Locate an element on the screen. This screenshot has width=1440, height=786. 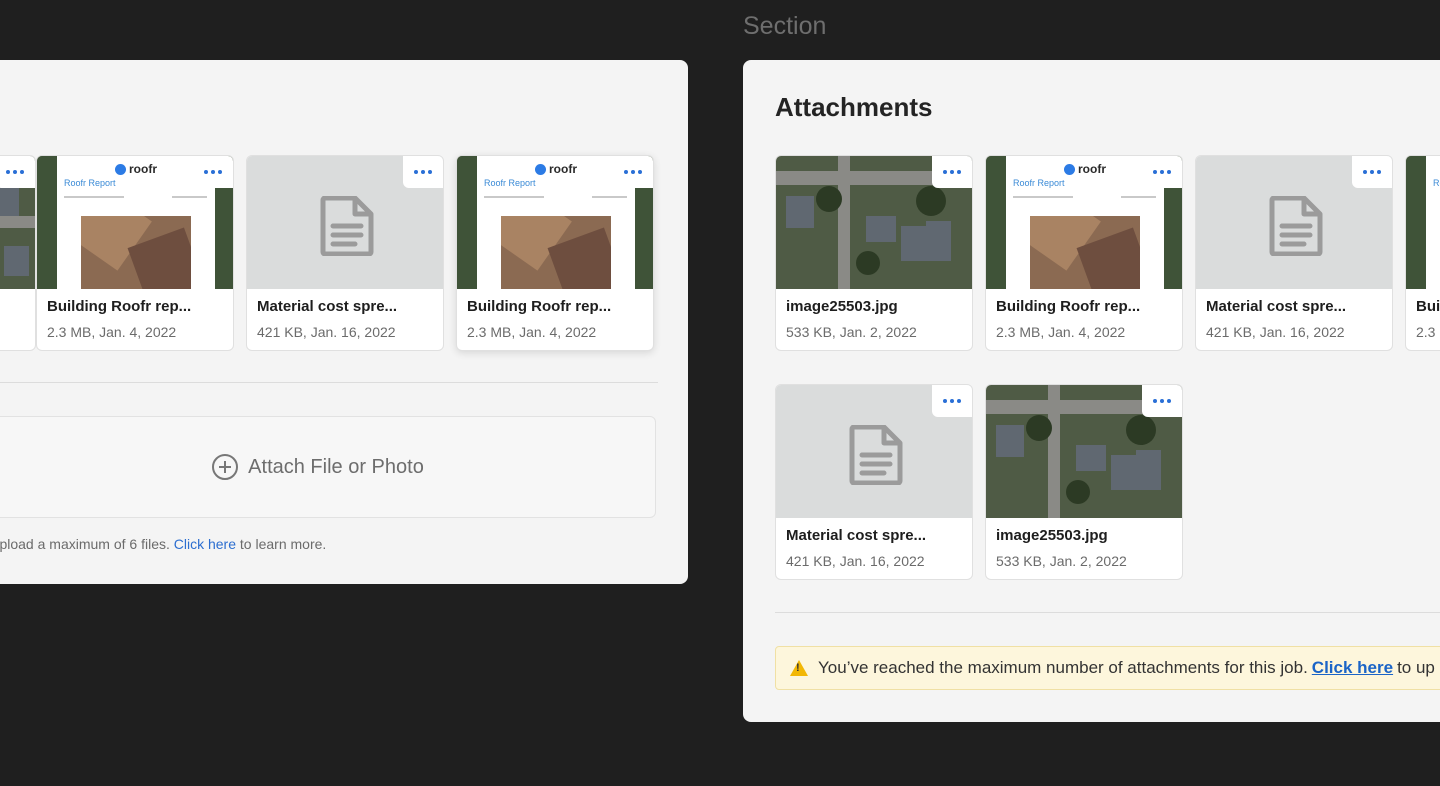
attachment-card: Roofr Report Buil 2.3 is located at coordinates (1422, 253).